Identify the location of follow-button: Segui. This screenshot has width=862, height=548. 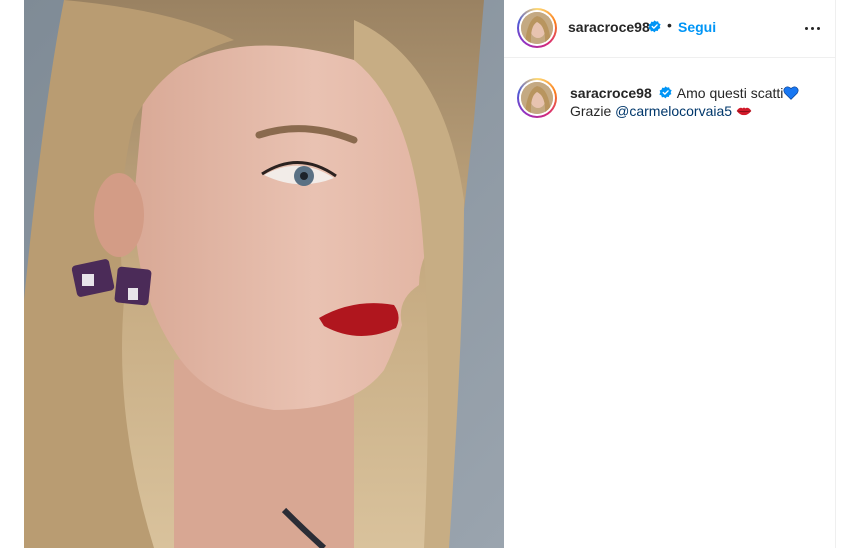
(697, 27).